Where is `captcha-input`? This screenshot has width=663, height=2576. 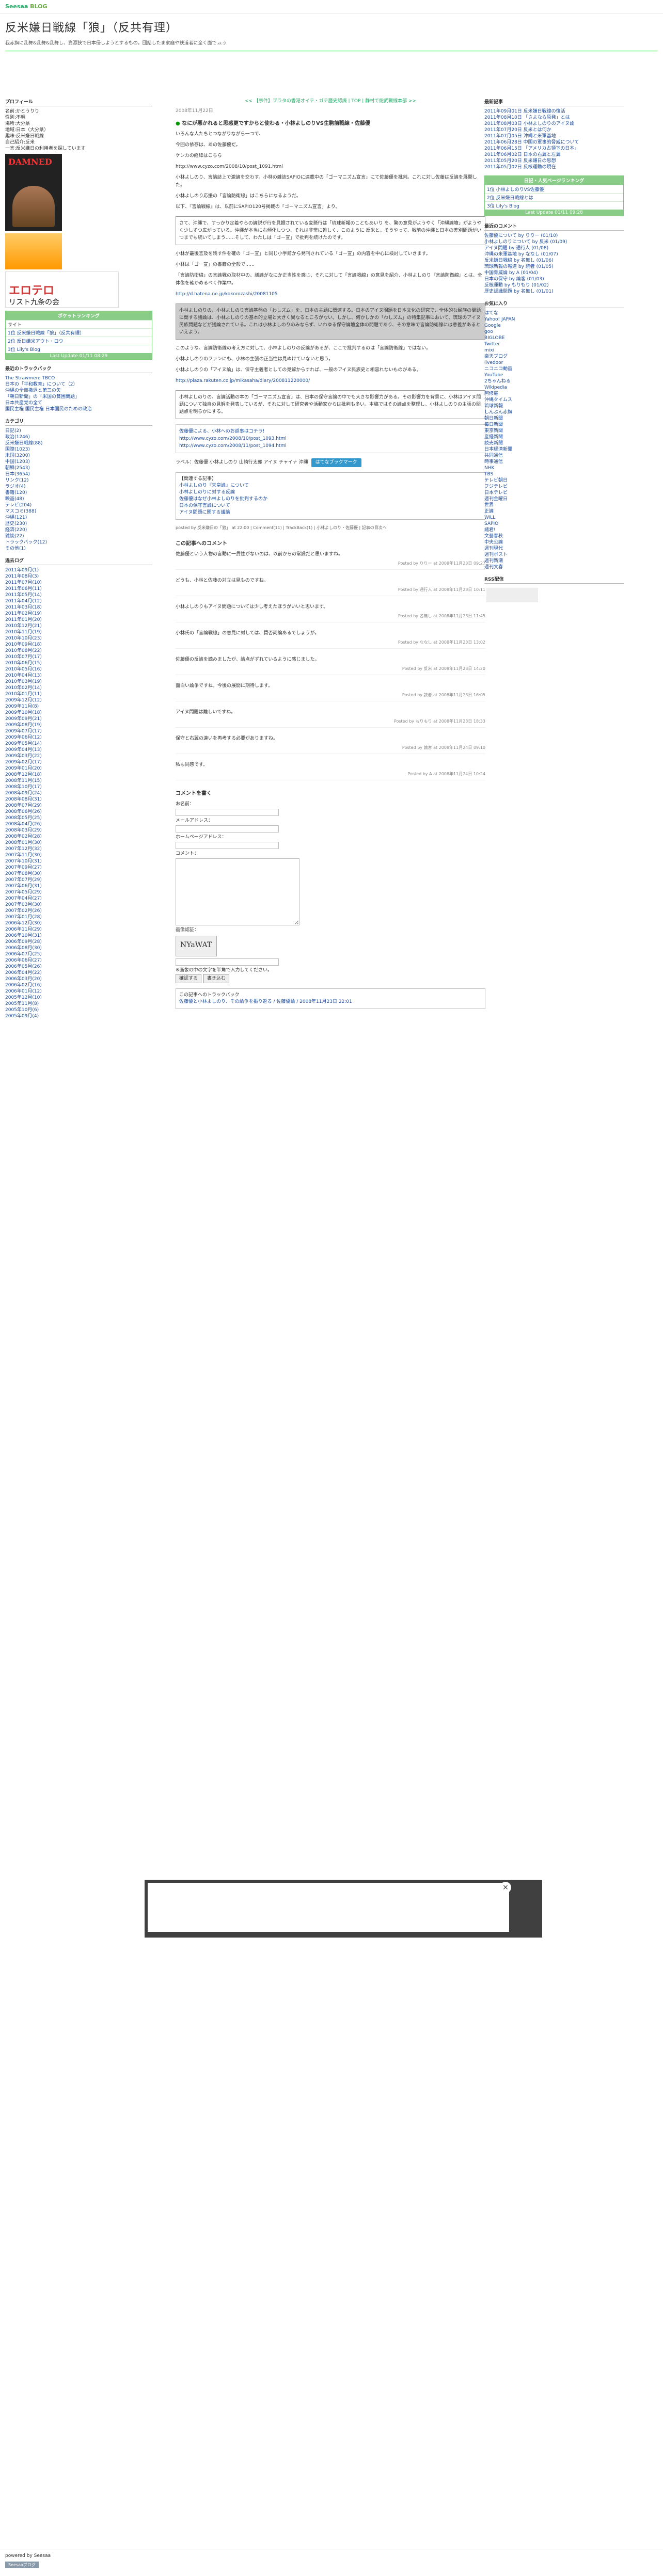 captcha-input is located at coordinates (227, 962).